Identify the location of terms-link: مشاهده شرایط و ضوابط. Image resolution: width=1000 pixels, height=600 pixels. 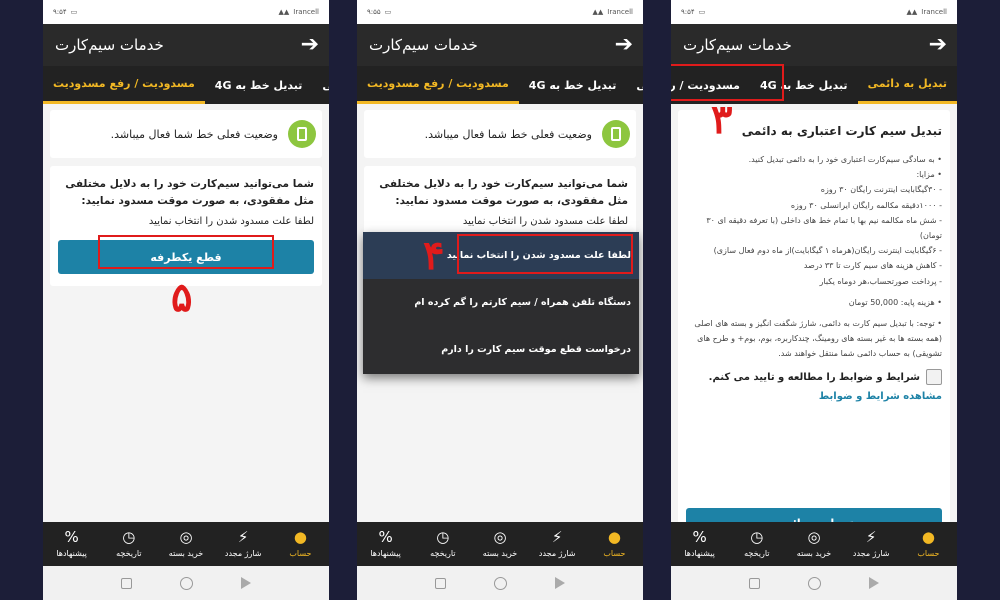
(814, 396).